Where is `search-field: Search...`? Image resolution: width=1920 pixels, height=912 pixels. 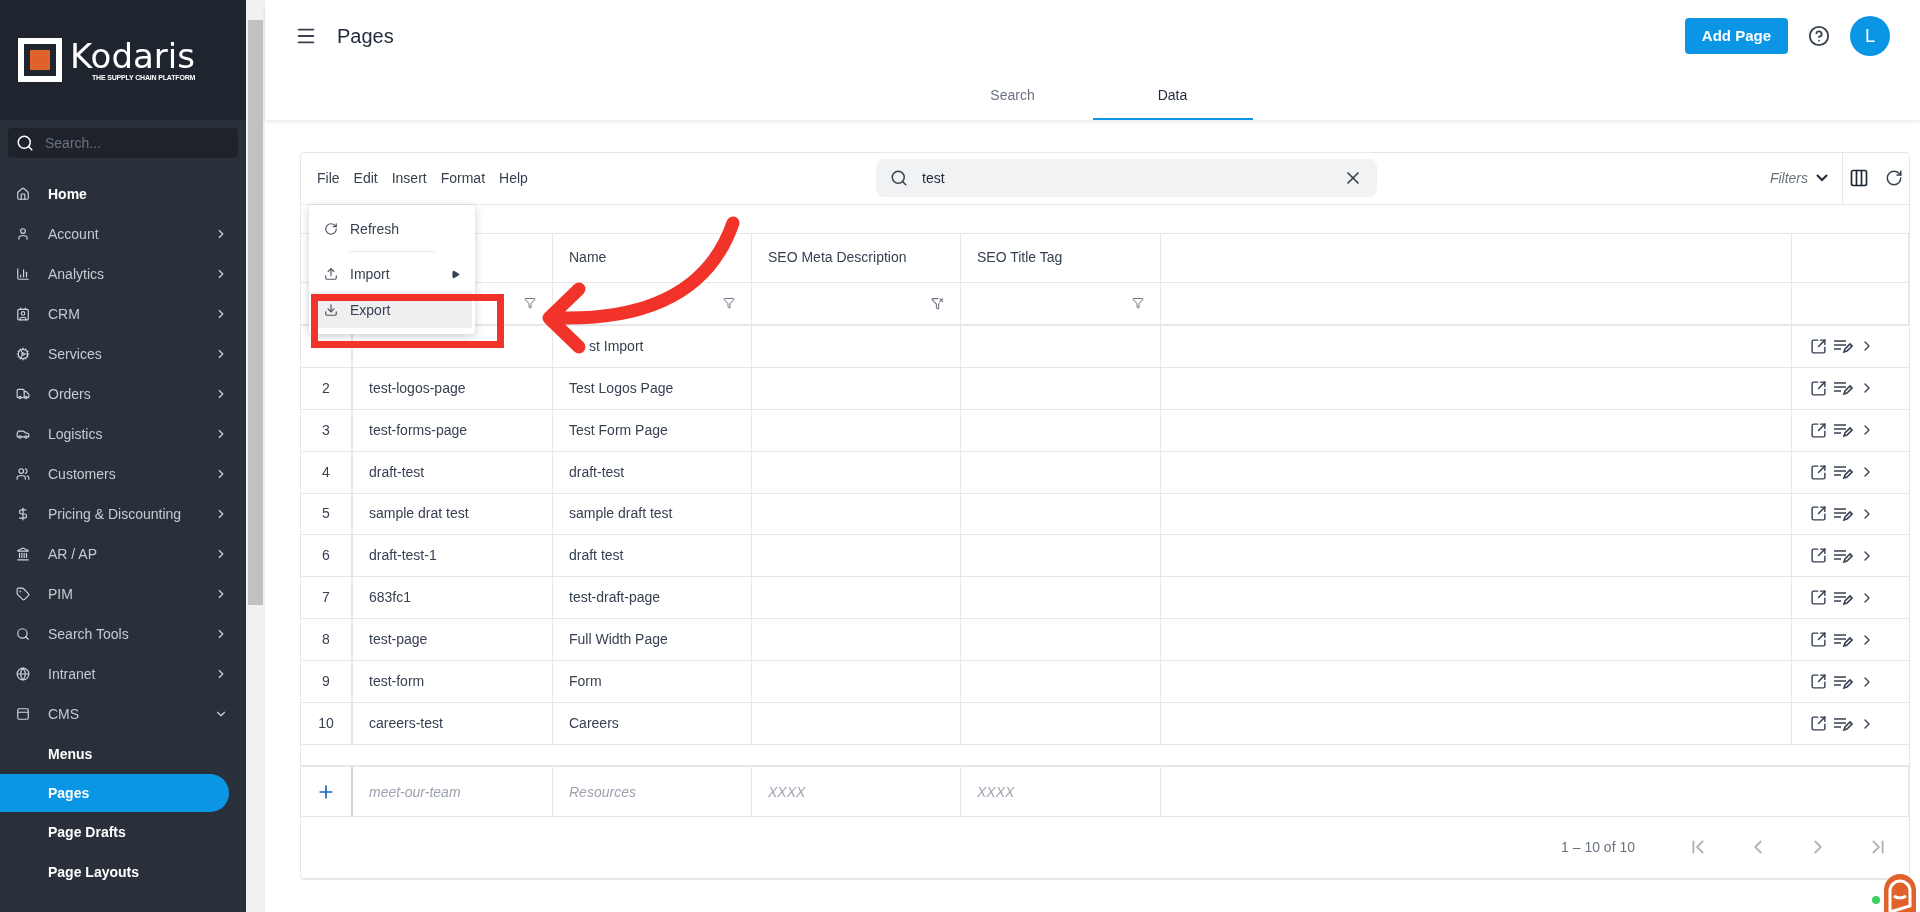 search-field: Search... is located at coordinates (123, 143).